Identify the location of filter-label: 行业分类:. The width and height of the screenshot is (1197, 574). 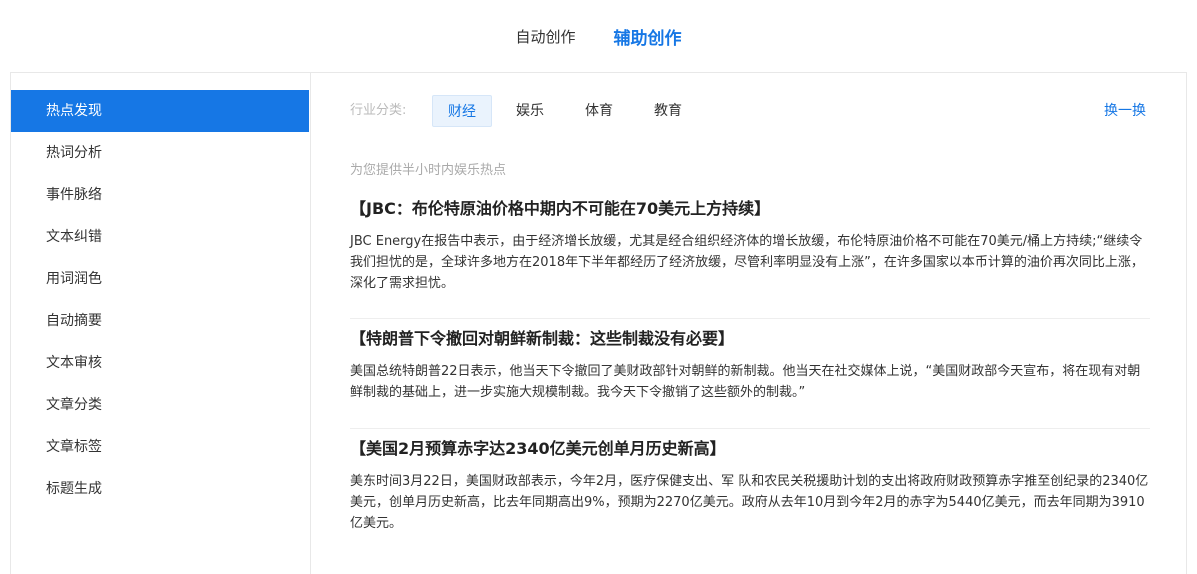
(378, 110).